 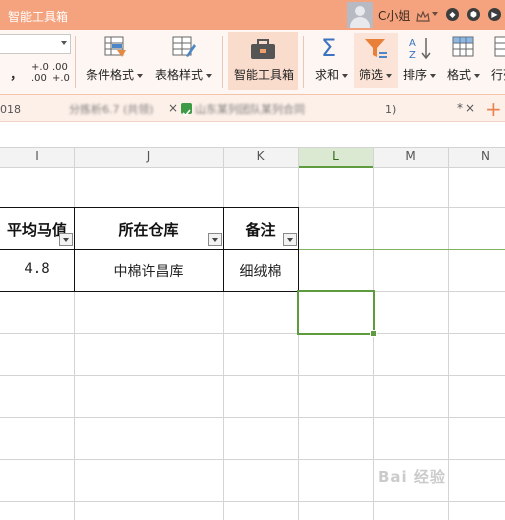 What do you see at coordinates (412, 477) in the screenshot?
I see `watermark: Bai 经验` at bounding box center [412, 477].